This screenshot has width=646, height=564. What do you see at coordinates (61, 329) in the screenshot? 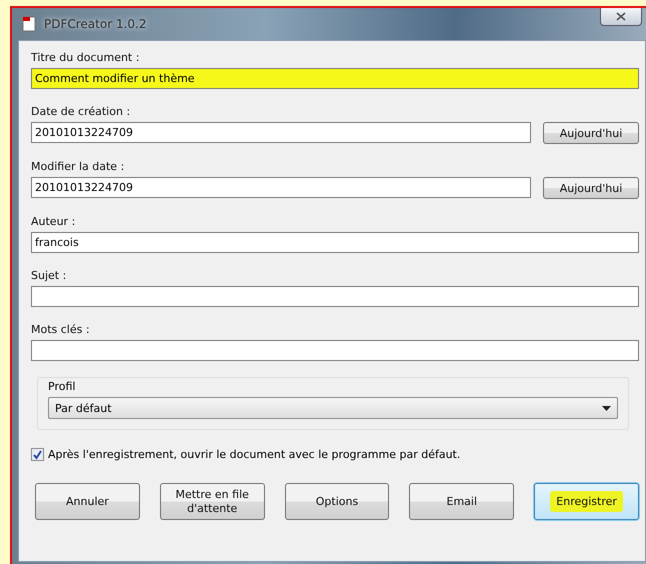
I see `field-label: Mots clés :` at bounding box center [61, 329].